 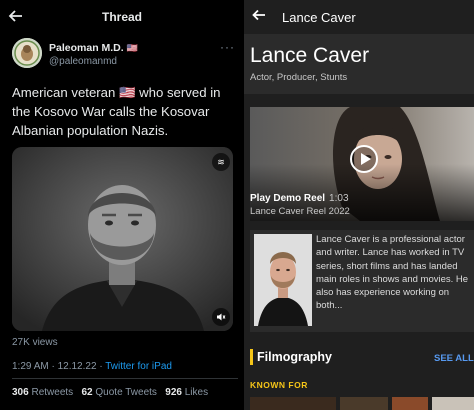 I want to click on view-count: 27K views, so click(x=35, y=342).